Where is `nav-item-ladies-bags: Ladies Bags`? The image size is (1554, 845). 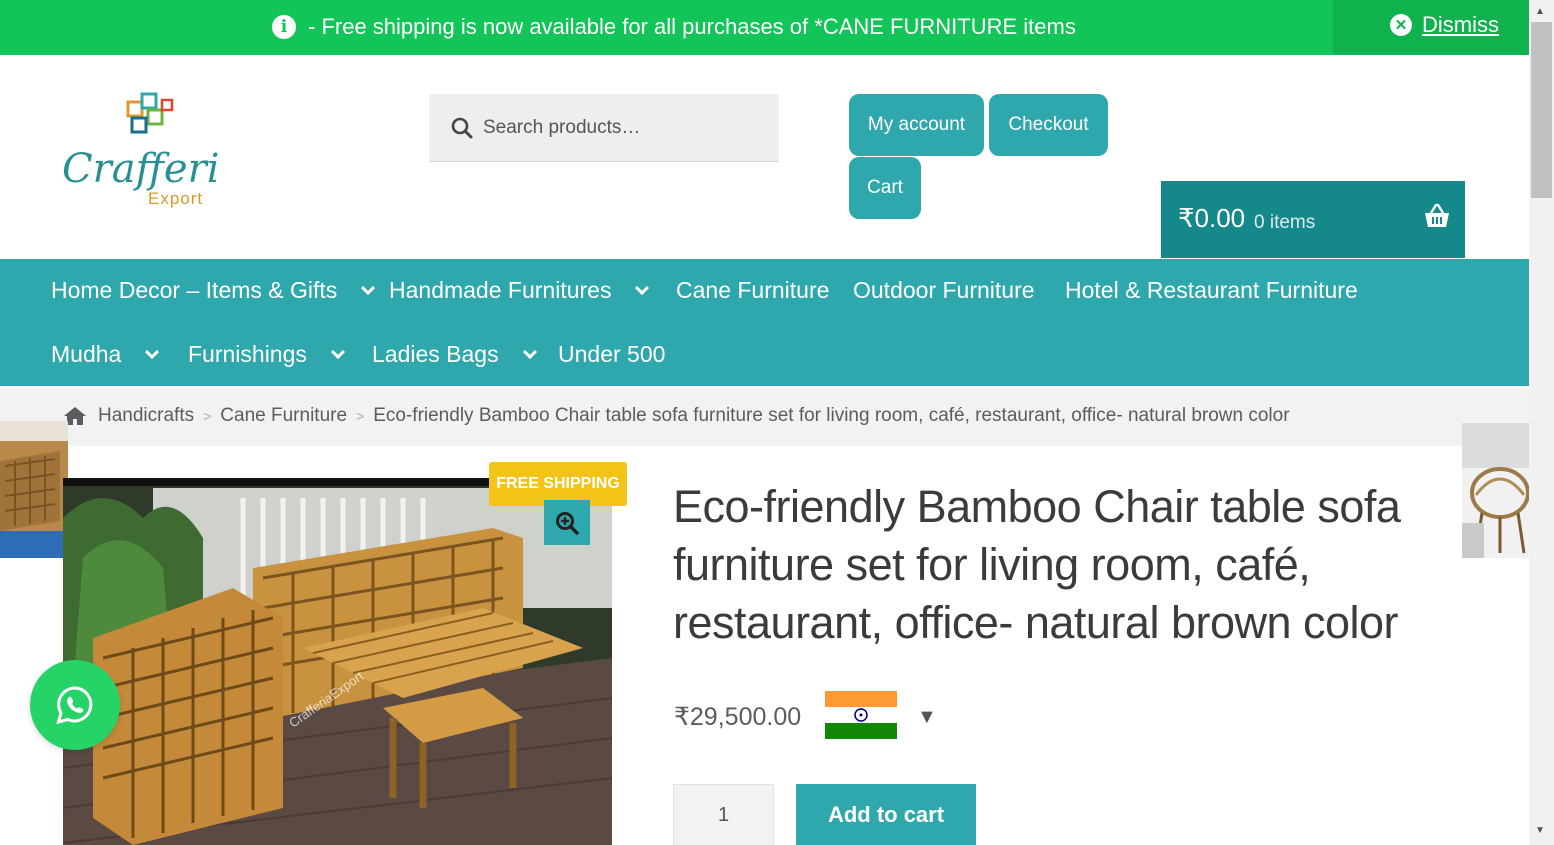
nav-item-ladies-bags: Ladies Bags is located at coordinates (454, 354).